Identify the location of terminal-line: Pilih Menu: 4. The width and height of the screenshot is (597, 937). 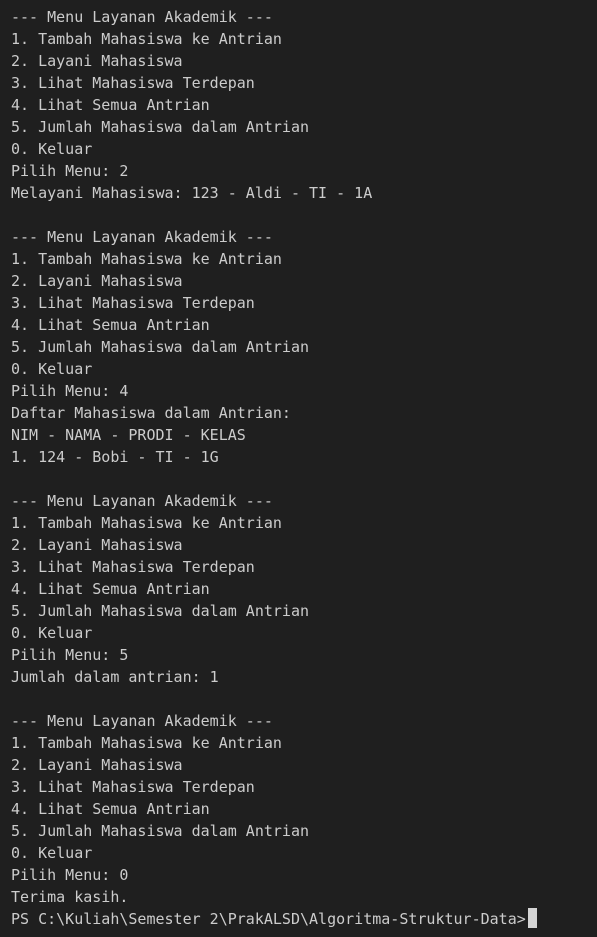
(70, 391).